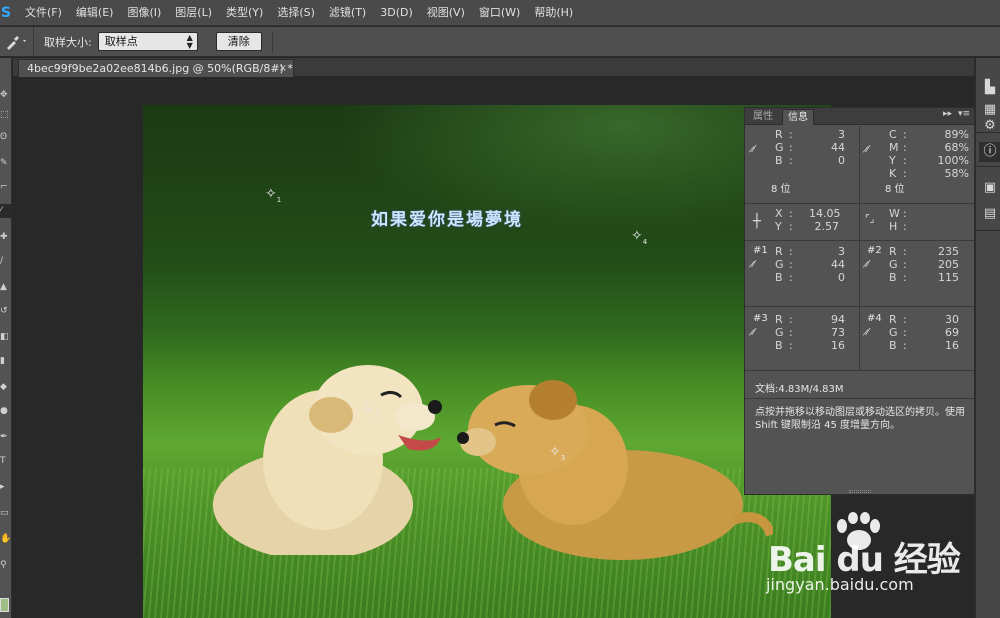  I want to click on document-size-readout: 文档:4.83M/4.83M, so click(799, 389).